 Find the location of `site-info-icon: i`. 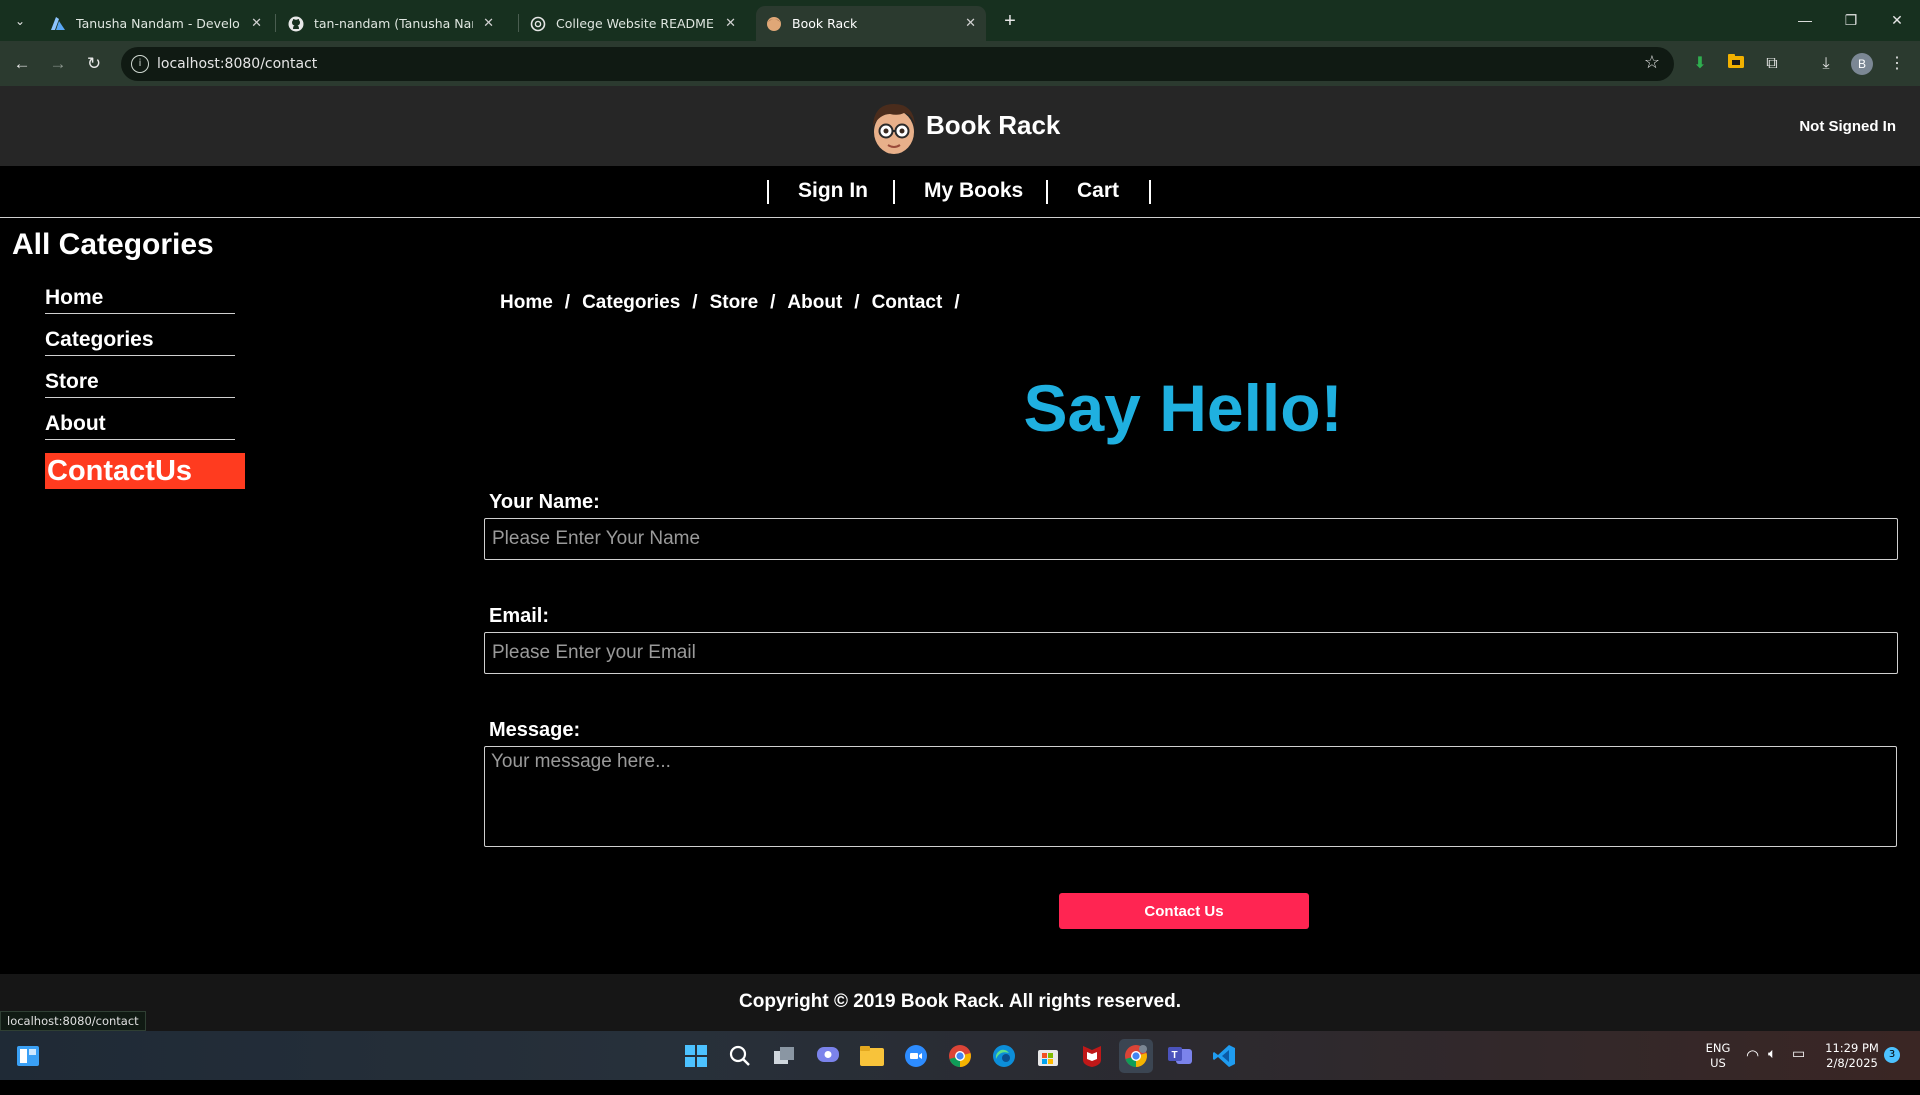

site-info-icon: i is located at coordinates (140, 64).